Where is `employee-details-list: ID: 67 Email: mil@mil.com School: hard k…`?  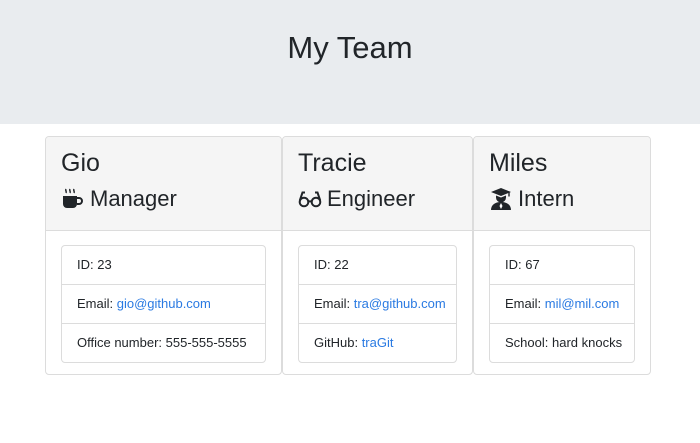 employee-details-list: ID: 67 Email: mil@mil.com School: hard k… is located at coordinates (562, 304).